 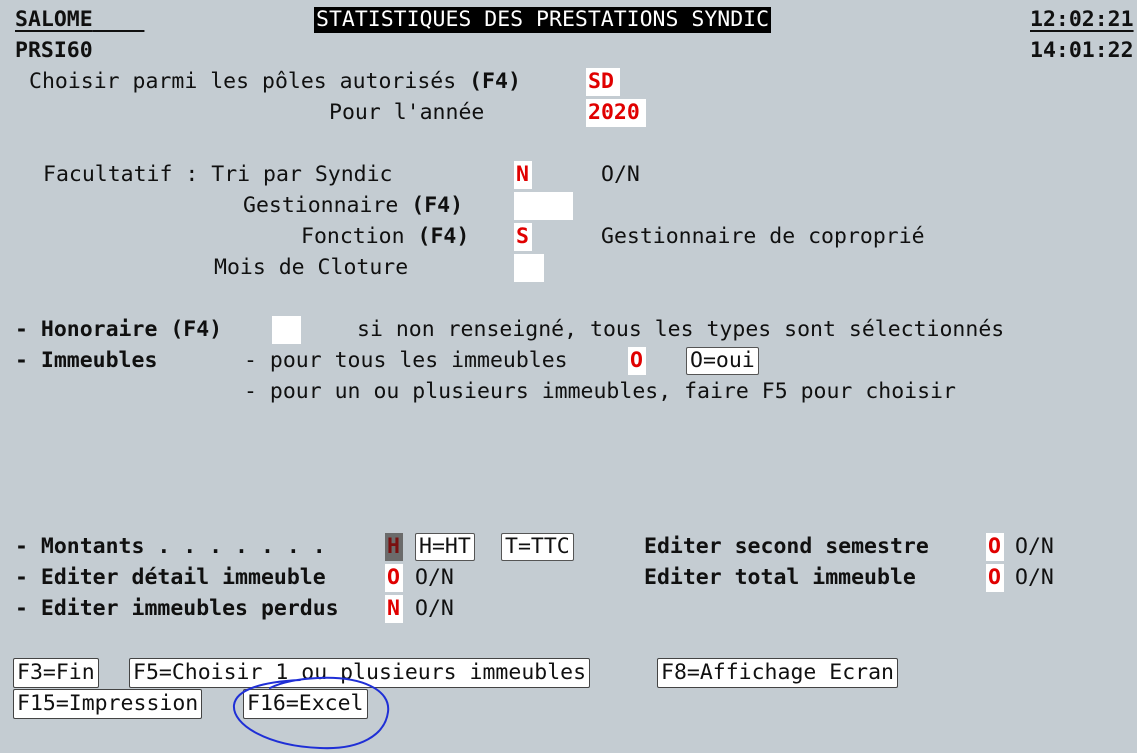 What do you see at coordinates (529, 268) in the screenshot?
I see `mois-cloture-input` at bounding box center [529, 268].